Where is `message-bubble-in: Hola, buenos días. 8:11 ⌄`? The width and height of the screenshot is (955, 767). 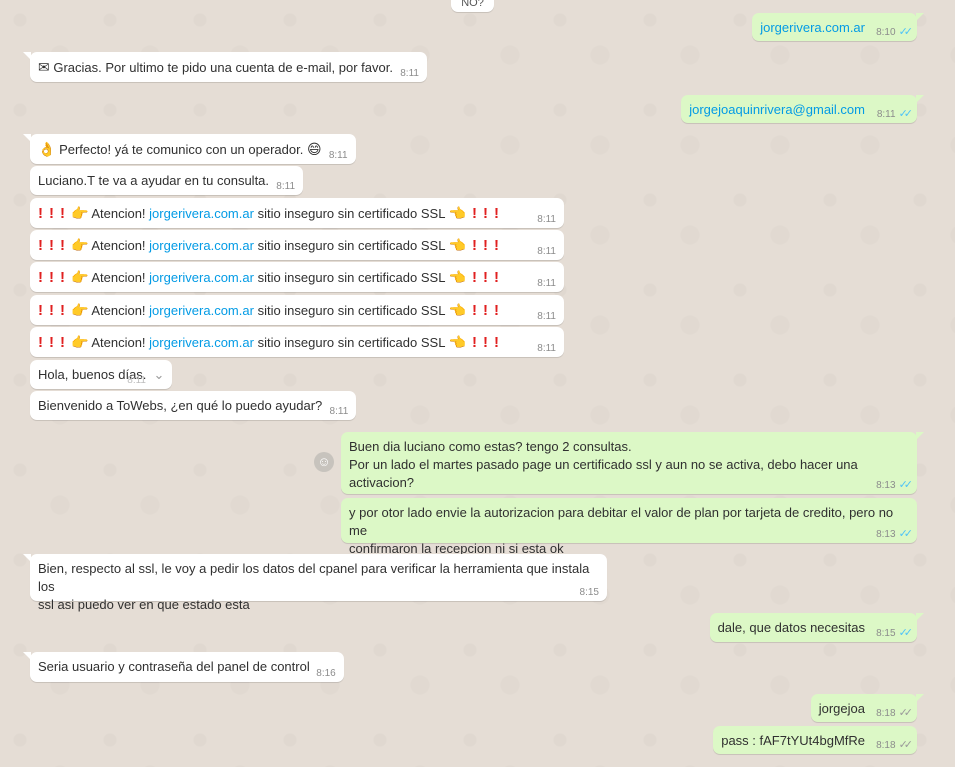 message-bubble-in: Hola, buenos días. 8:11 ⌄ is located at coordinates (101, 374).